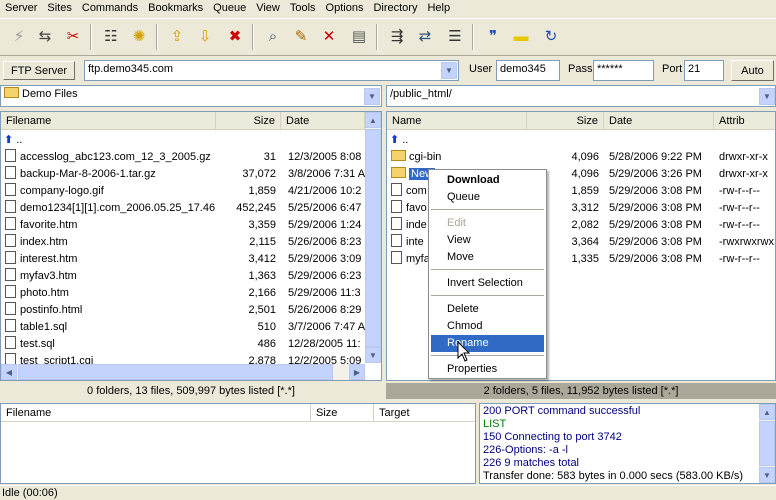  Describe the element at coordinates (48, 276) in the screenshot. I see `filename-text: myfav3.htm` at that location.